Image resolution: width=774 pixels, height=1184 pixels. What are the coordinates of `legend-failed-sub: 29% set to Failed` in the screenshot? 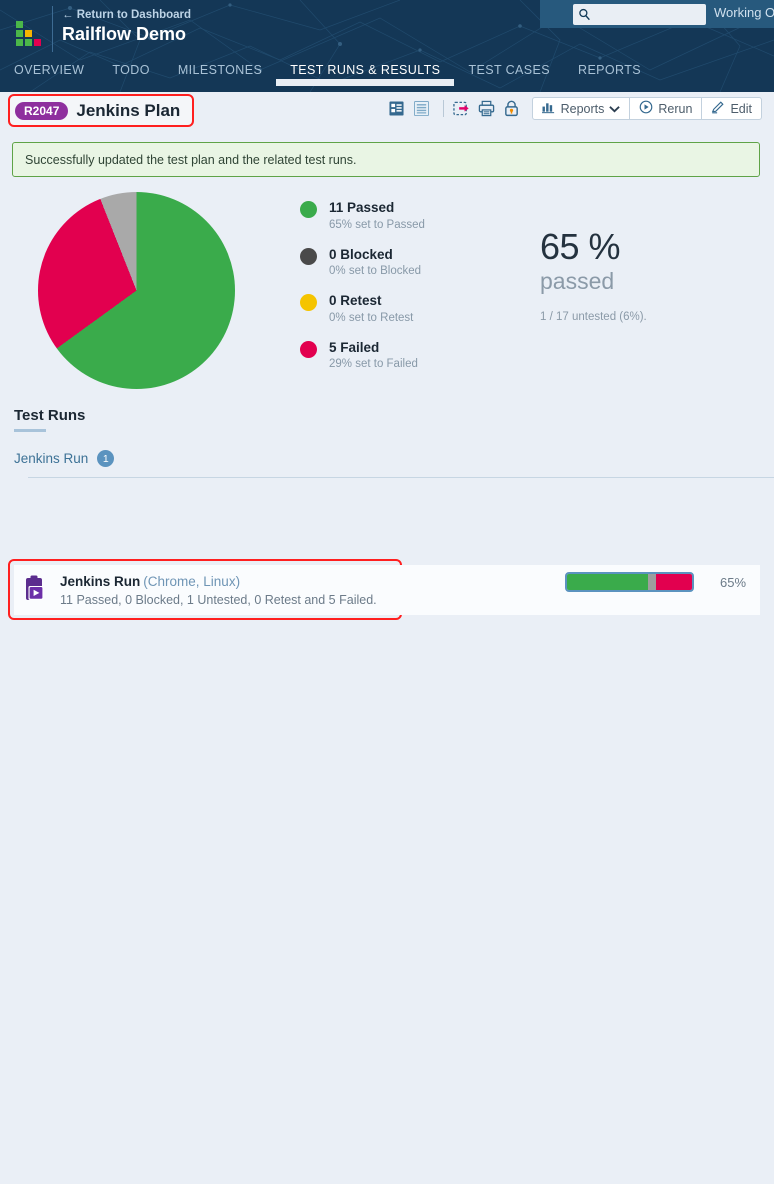 It's located at (373, 364).